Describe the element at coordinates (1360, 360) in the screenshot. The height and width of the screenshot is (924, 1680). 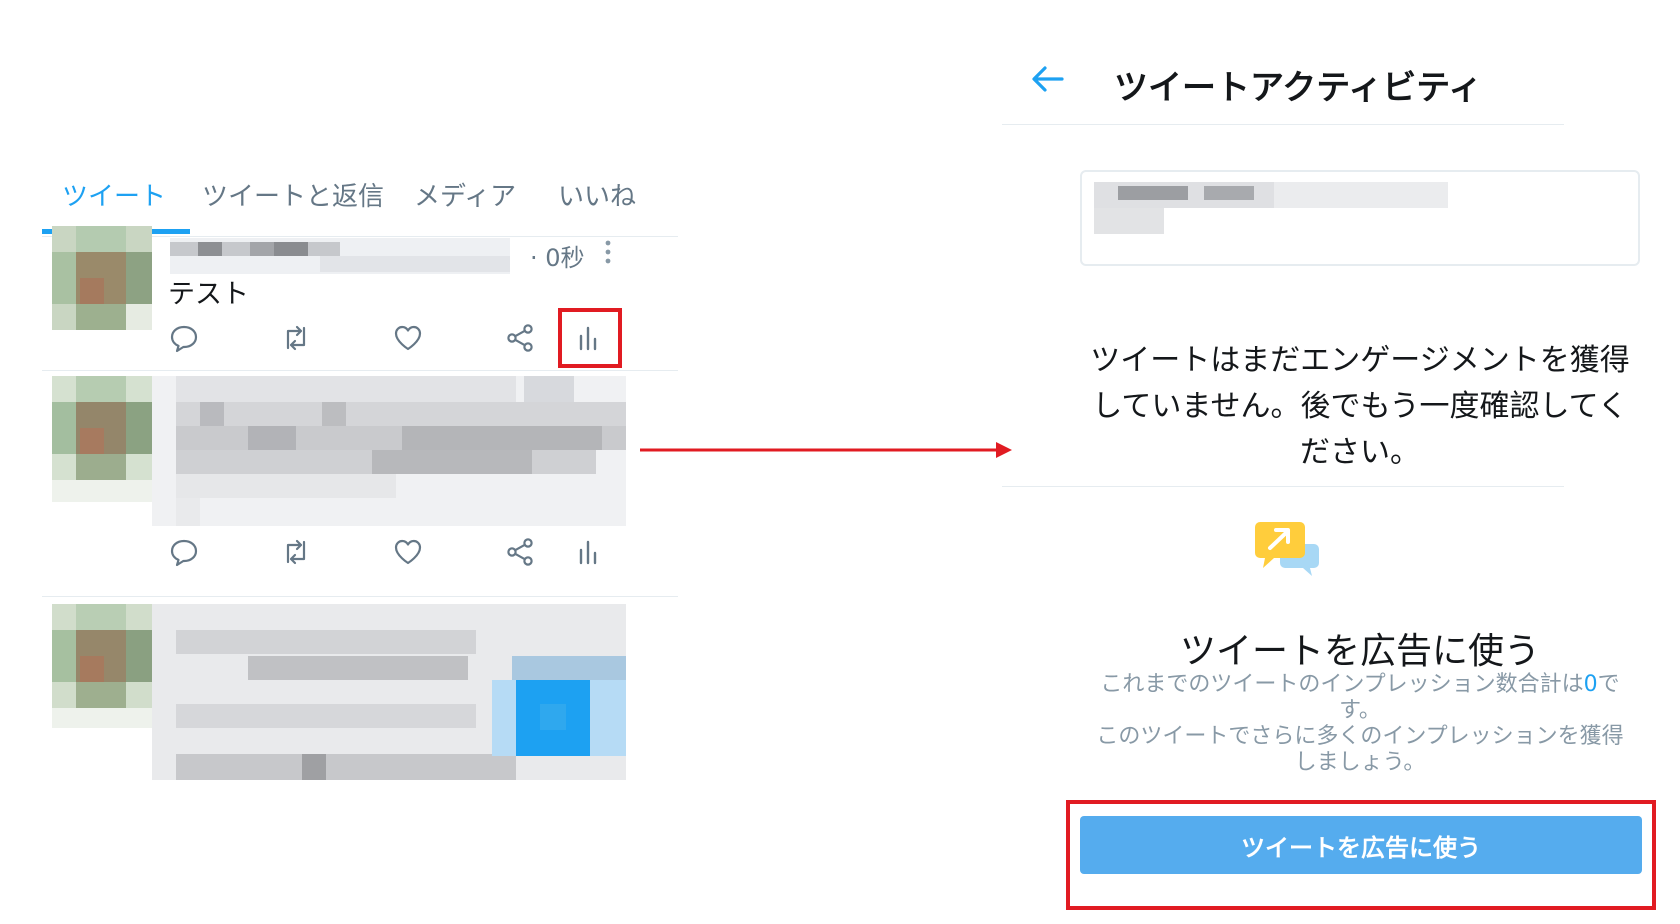
I see `message-line: ツイートはまだエンゲージメントを獲得` at that location.